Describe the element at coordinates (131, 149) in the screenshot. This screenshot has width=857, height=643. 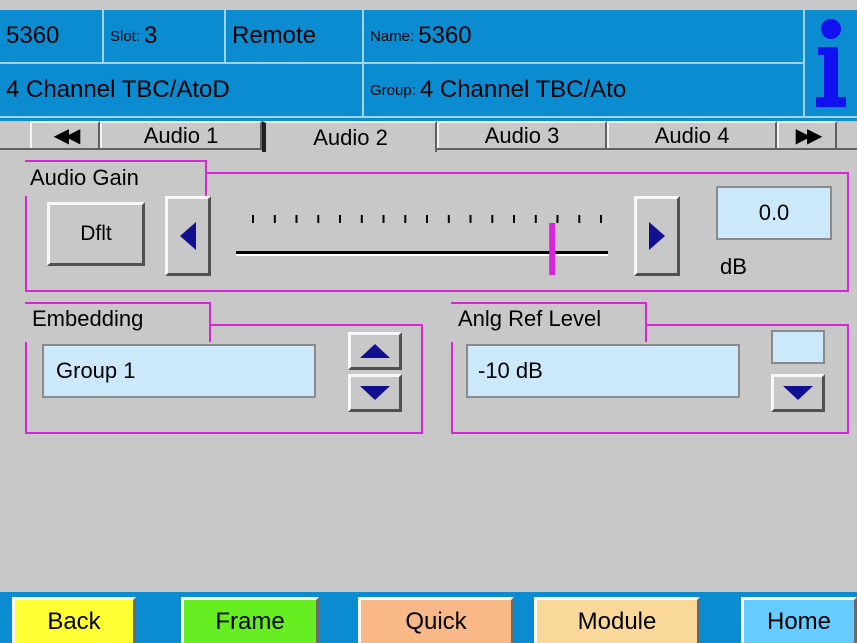
I see `tab-baseline-left` at that location.